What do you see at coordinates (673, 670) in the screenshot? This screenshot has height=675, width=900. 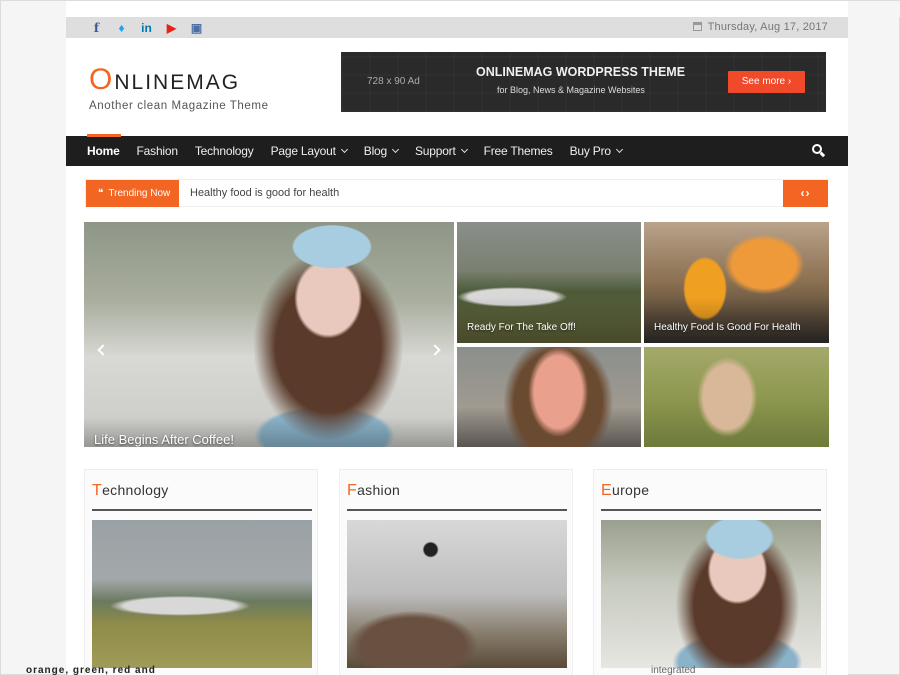 I see `overflow-text-right: integrated` at bounding box center [673, 670].